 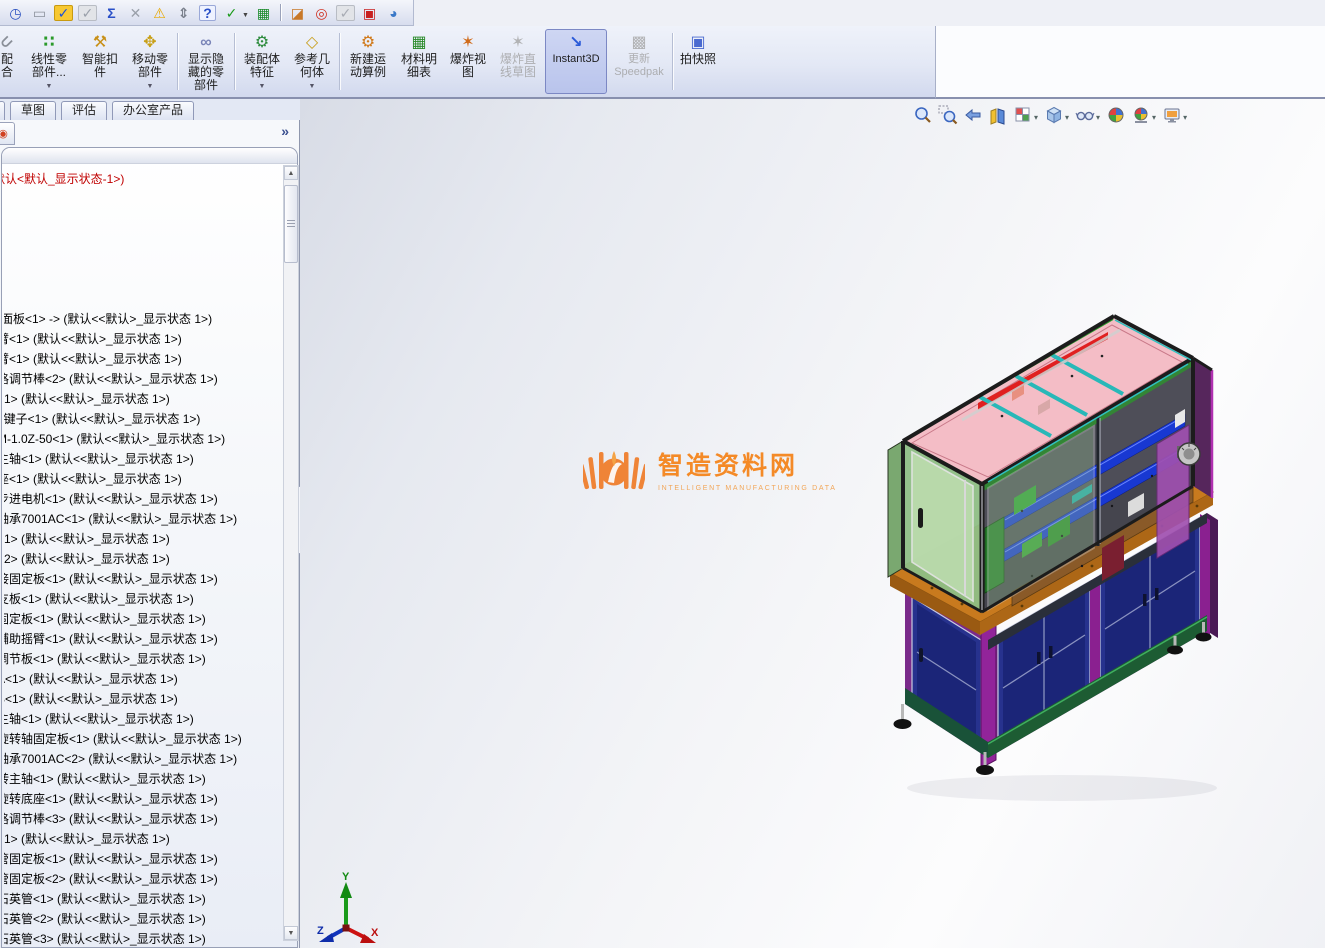 What do you see at coordinates (1085, 115) in the screenshot?
I see `hide-show-items-icon` at bounding box center [1085, 115].